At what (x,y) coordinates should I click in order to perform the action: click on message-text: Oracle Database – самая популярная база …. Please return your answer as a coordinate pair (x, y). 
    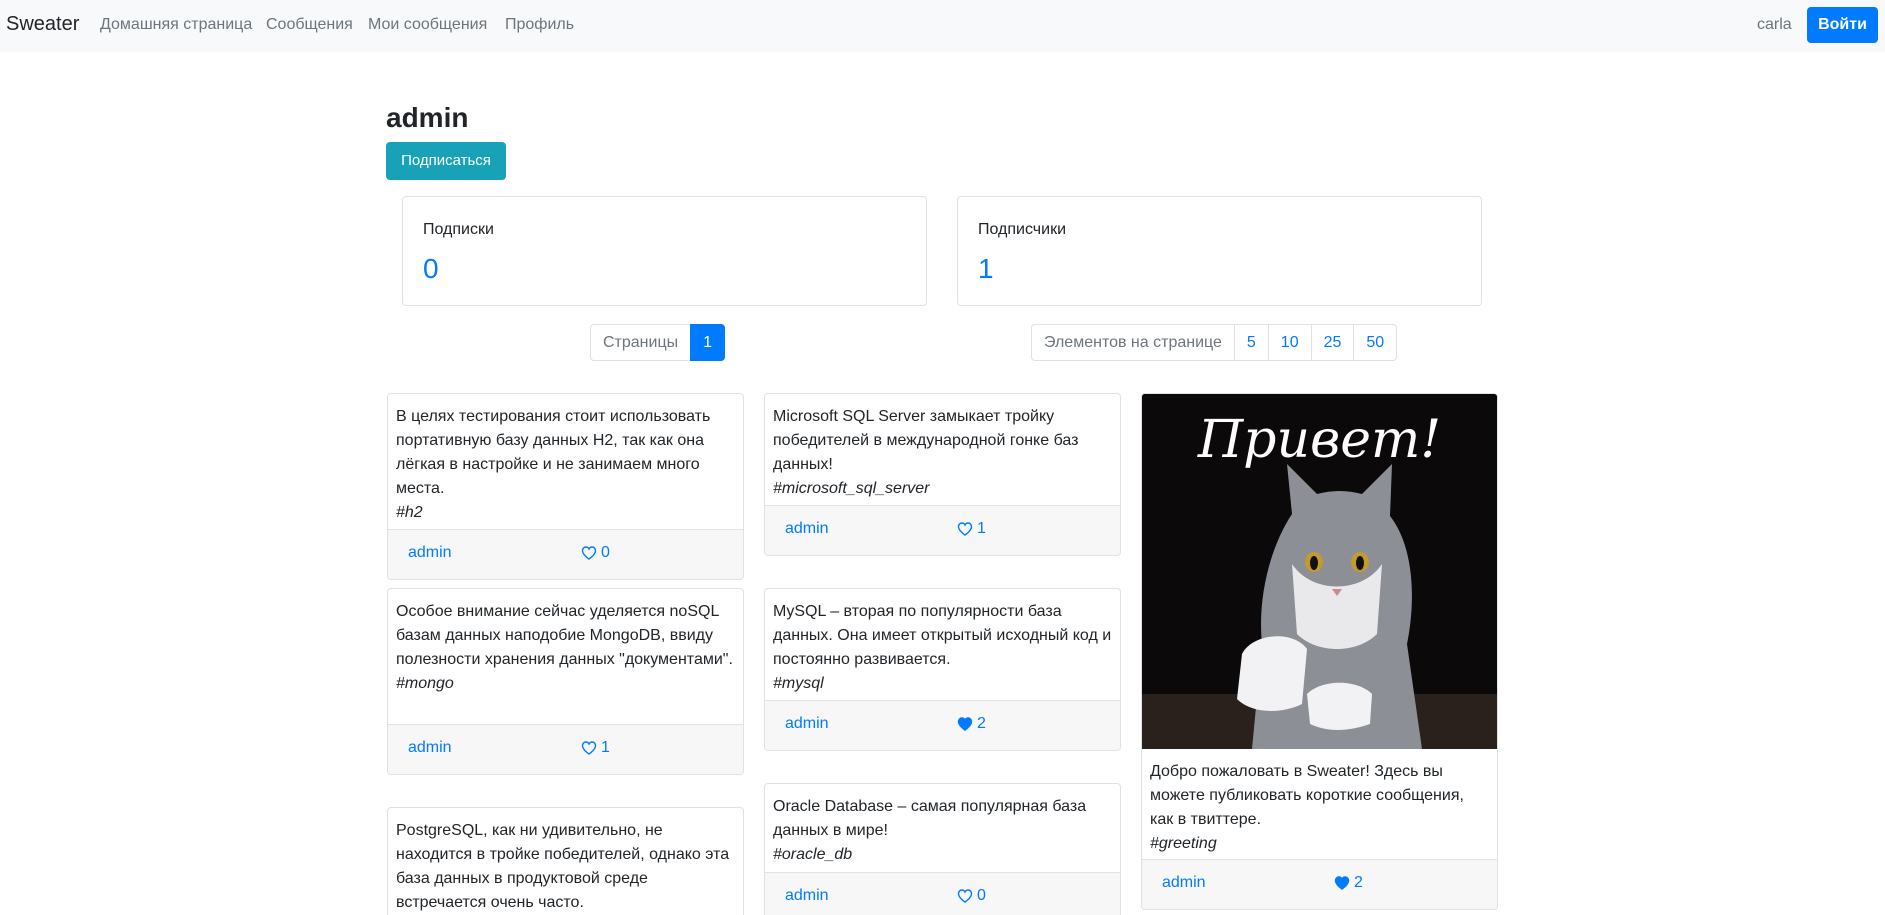
    Looking at the image, I should click on (930, 818).